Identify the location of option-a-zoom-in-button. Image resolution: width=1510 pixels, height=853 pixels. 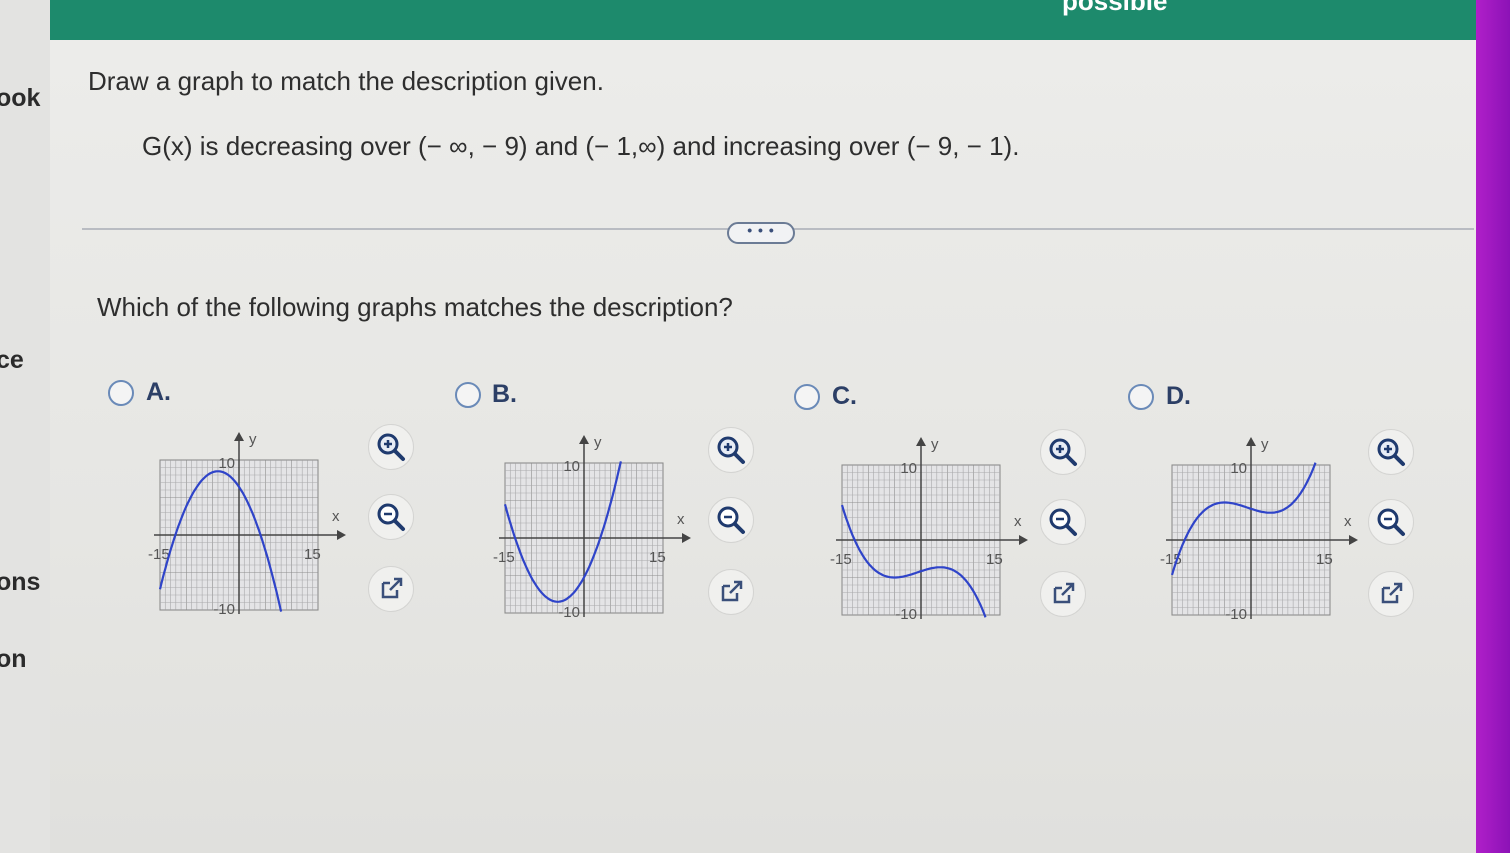
(391, 447).